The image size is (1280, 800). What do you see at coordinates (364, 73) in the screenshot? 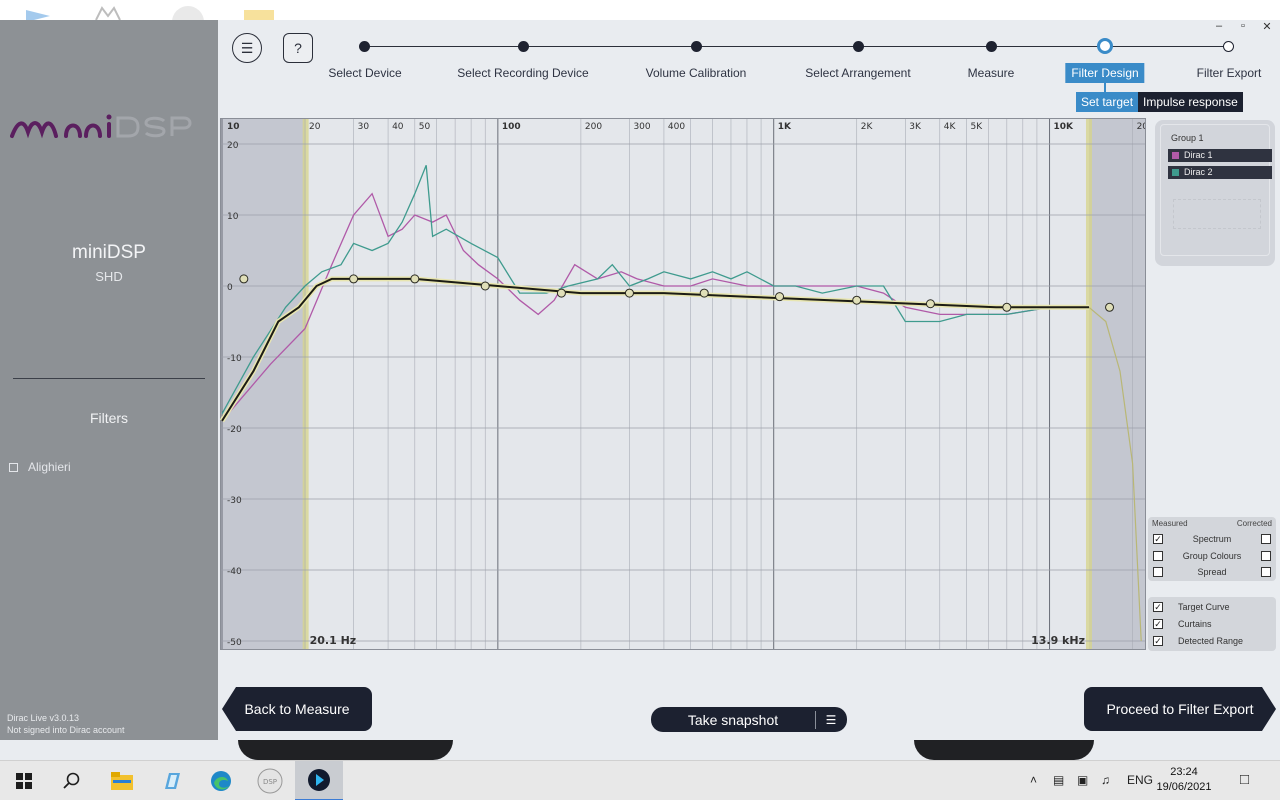
I see `step-select-device: Select Device` at bounding box center [364, 73].